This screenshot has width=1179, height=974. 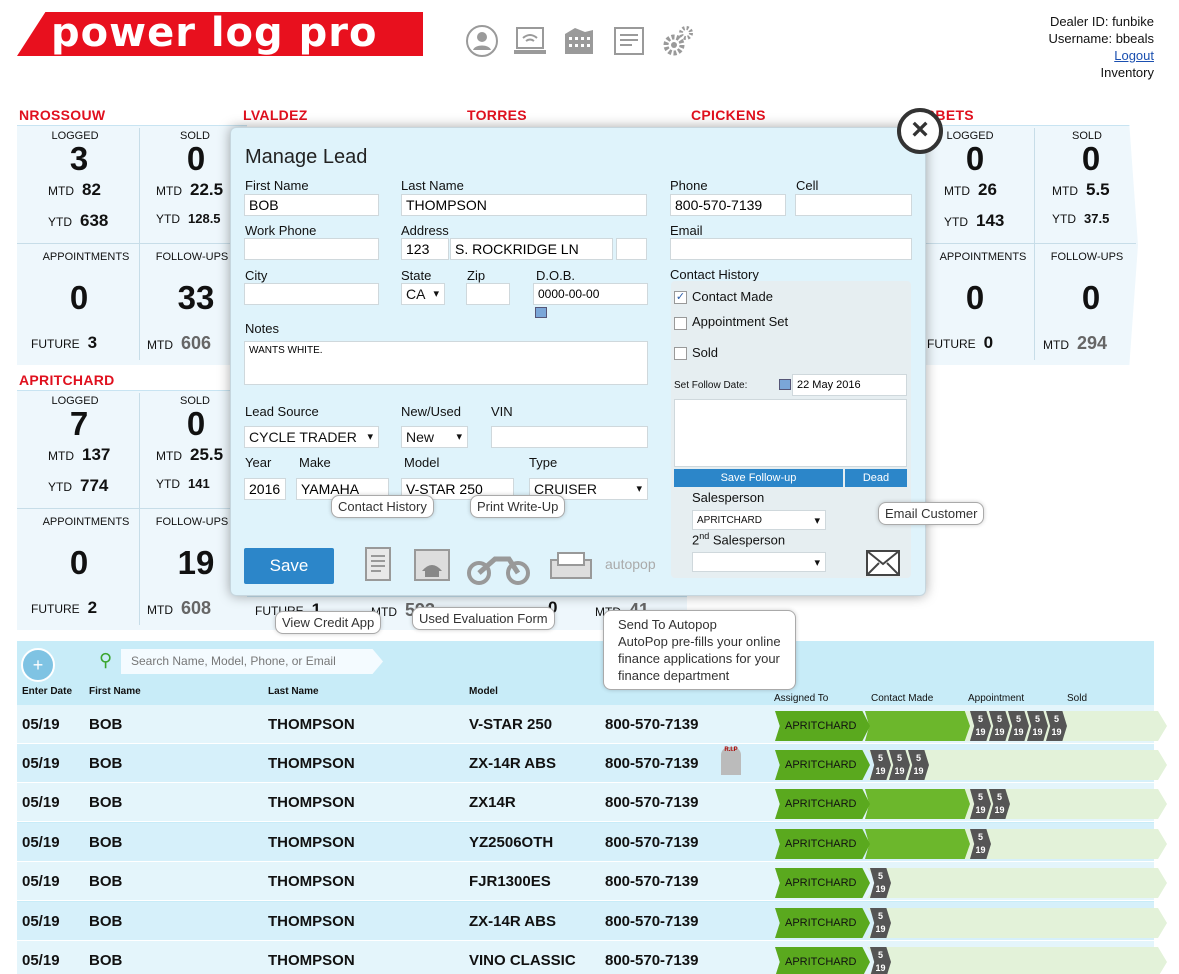 What do you see at coordinates (705, 352) in the screenshot?
I see `sold-label: Sold` at bounding box center [705, 352].